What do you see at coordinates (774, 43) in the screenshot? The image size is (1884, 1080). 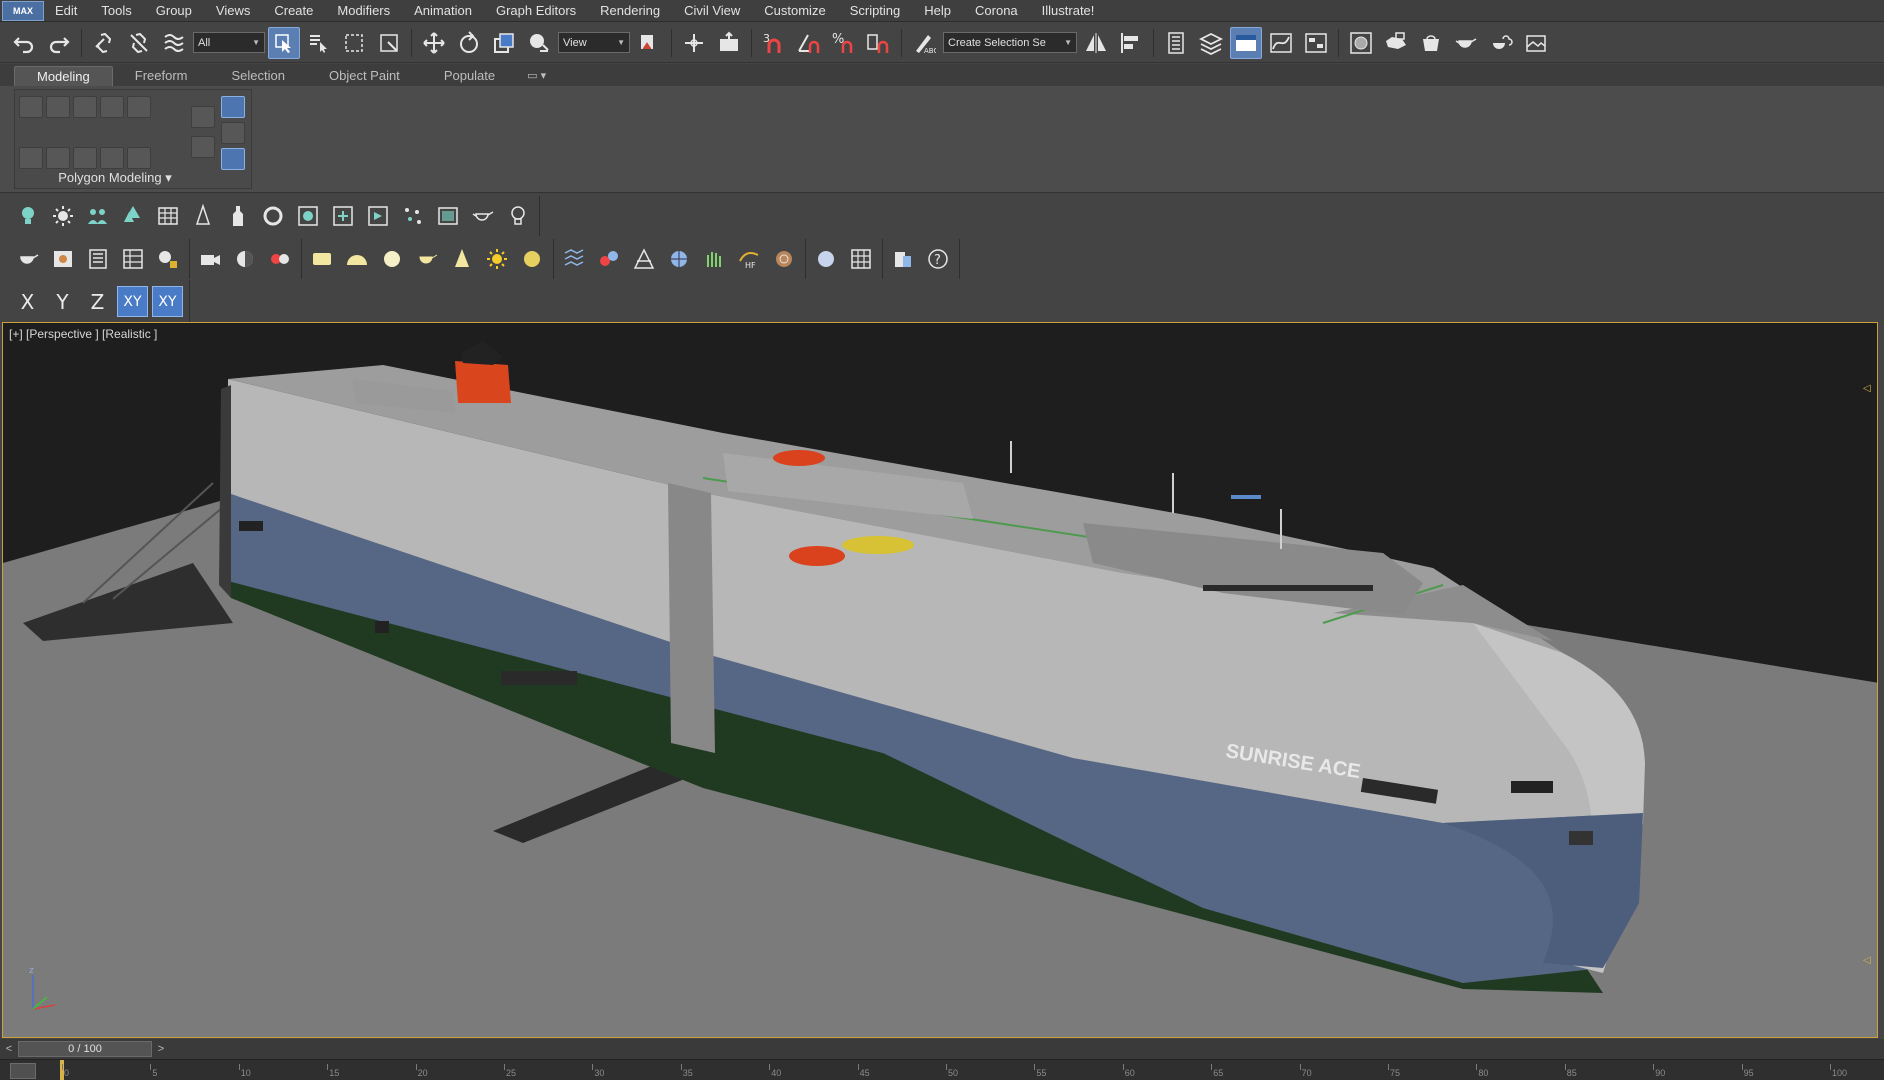 I see `snaps-toggle-button: 3` at bounding box center [774, 43].